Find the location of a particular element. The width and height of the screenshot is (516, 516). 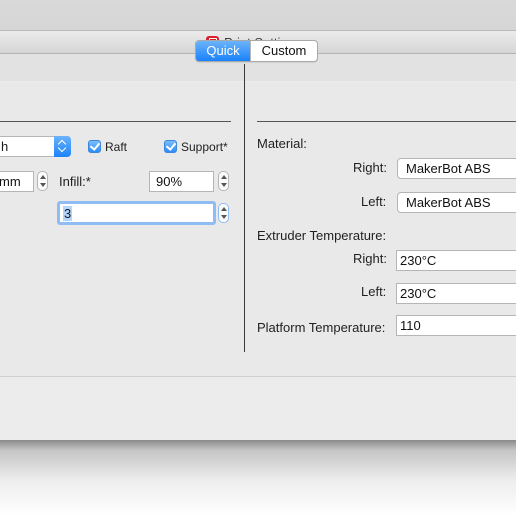

extruder-right-temp-field: 230°C is located at coordinates (456, 260).